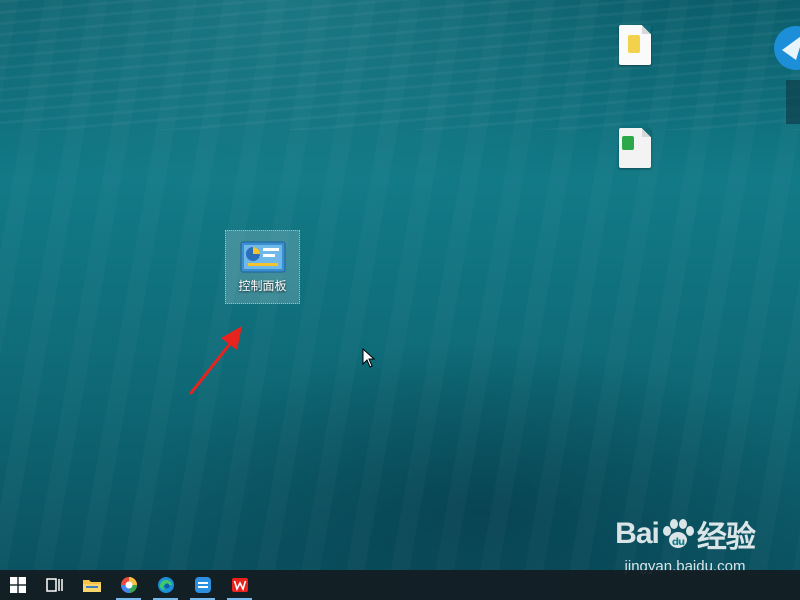 The image size is (800, 600). I want to click on control-panel-icon, so click(262, 257).